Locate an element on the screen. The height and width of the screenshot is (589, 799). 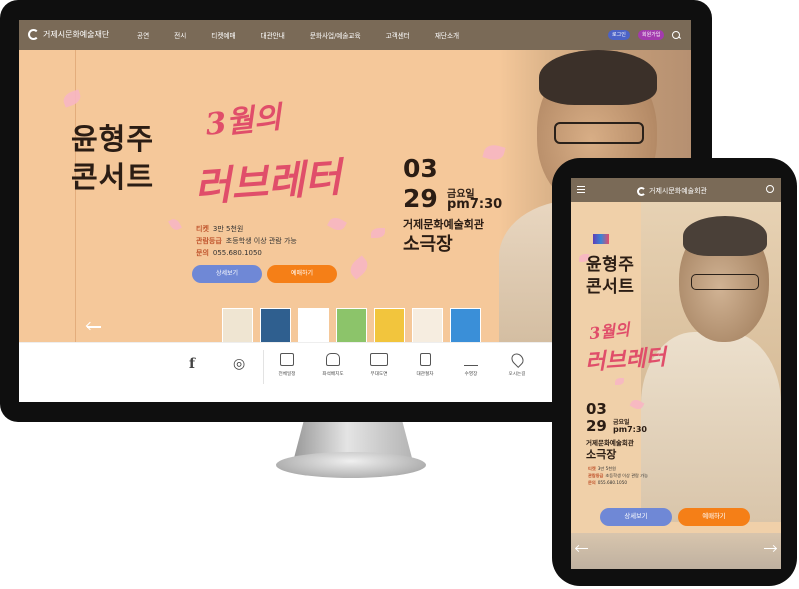
site-logo: 거제시문화예술재단 is located at coordinates (68, 34).